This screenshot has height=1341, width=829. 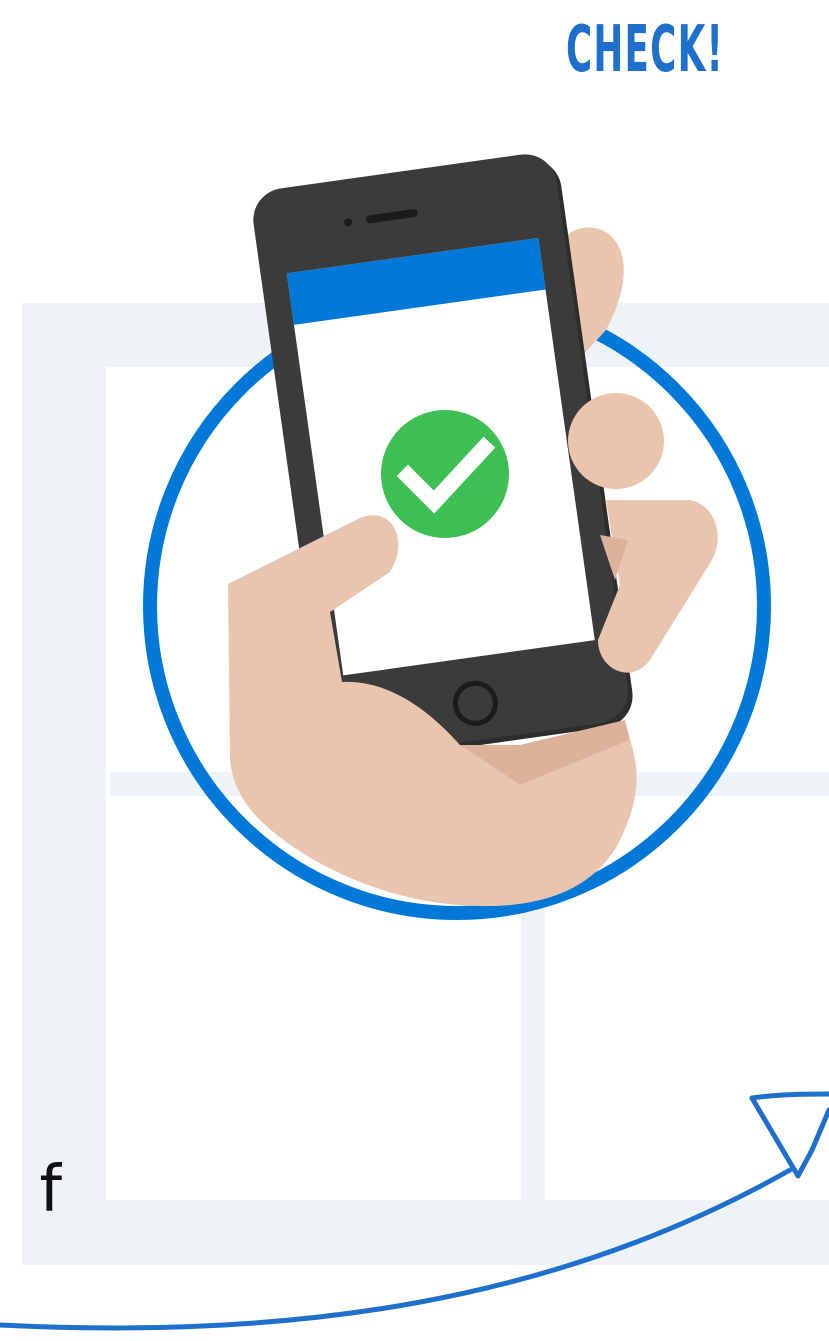 What do you see at coordinates (645, 50) in the screenshot?
I see `check-heading: CHECK!` at bounding box center [645, 50].